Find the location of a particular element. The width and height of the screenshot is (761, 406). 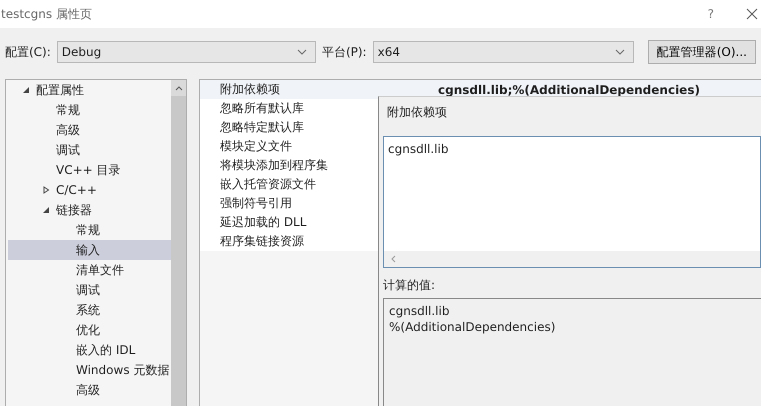

tree-item: Windows 元数据 is located at coordinates (89, 370).